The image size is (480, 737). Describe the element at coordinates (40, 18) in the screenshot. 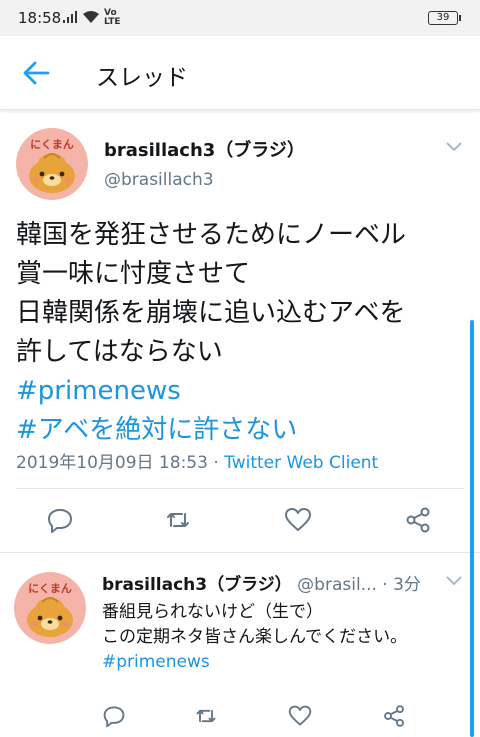

I see `status-time: 18:58` at that location.